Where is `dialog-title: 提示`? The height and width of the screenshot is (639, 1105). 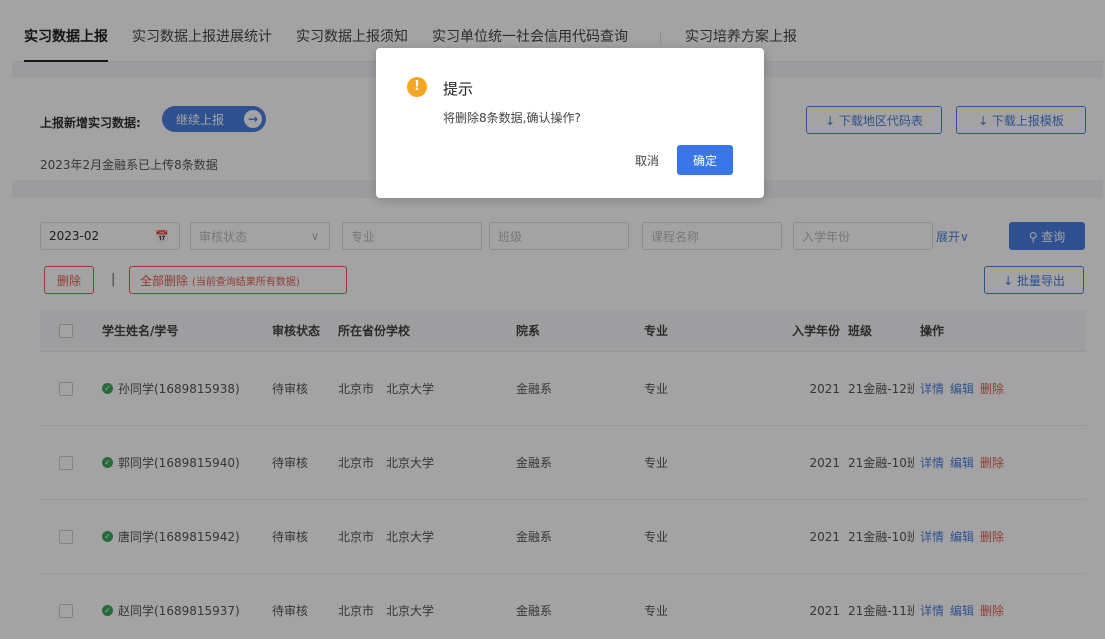
dialog-title: 提示 is located at coordinates (458, 89).